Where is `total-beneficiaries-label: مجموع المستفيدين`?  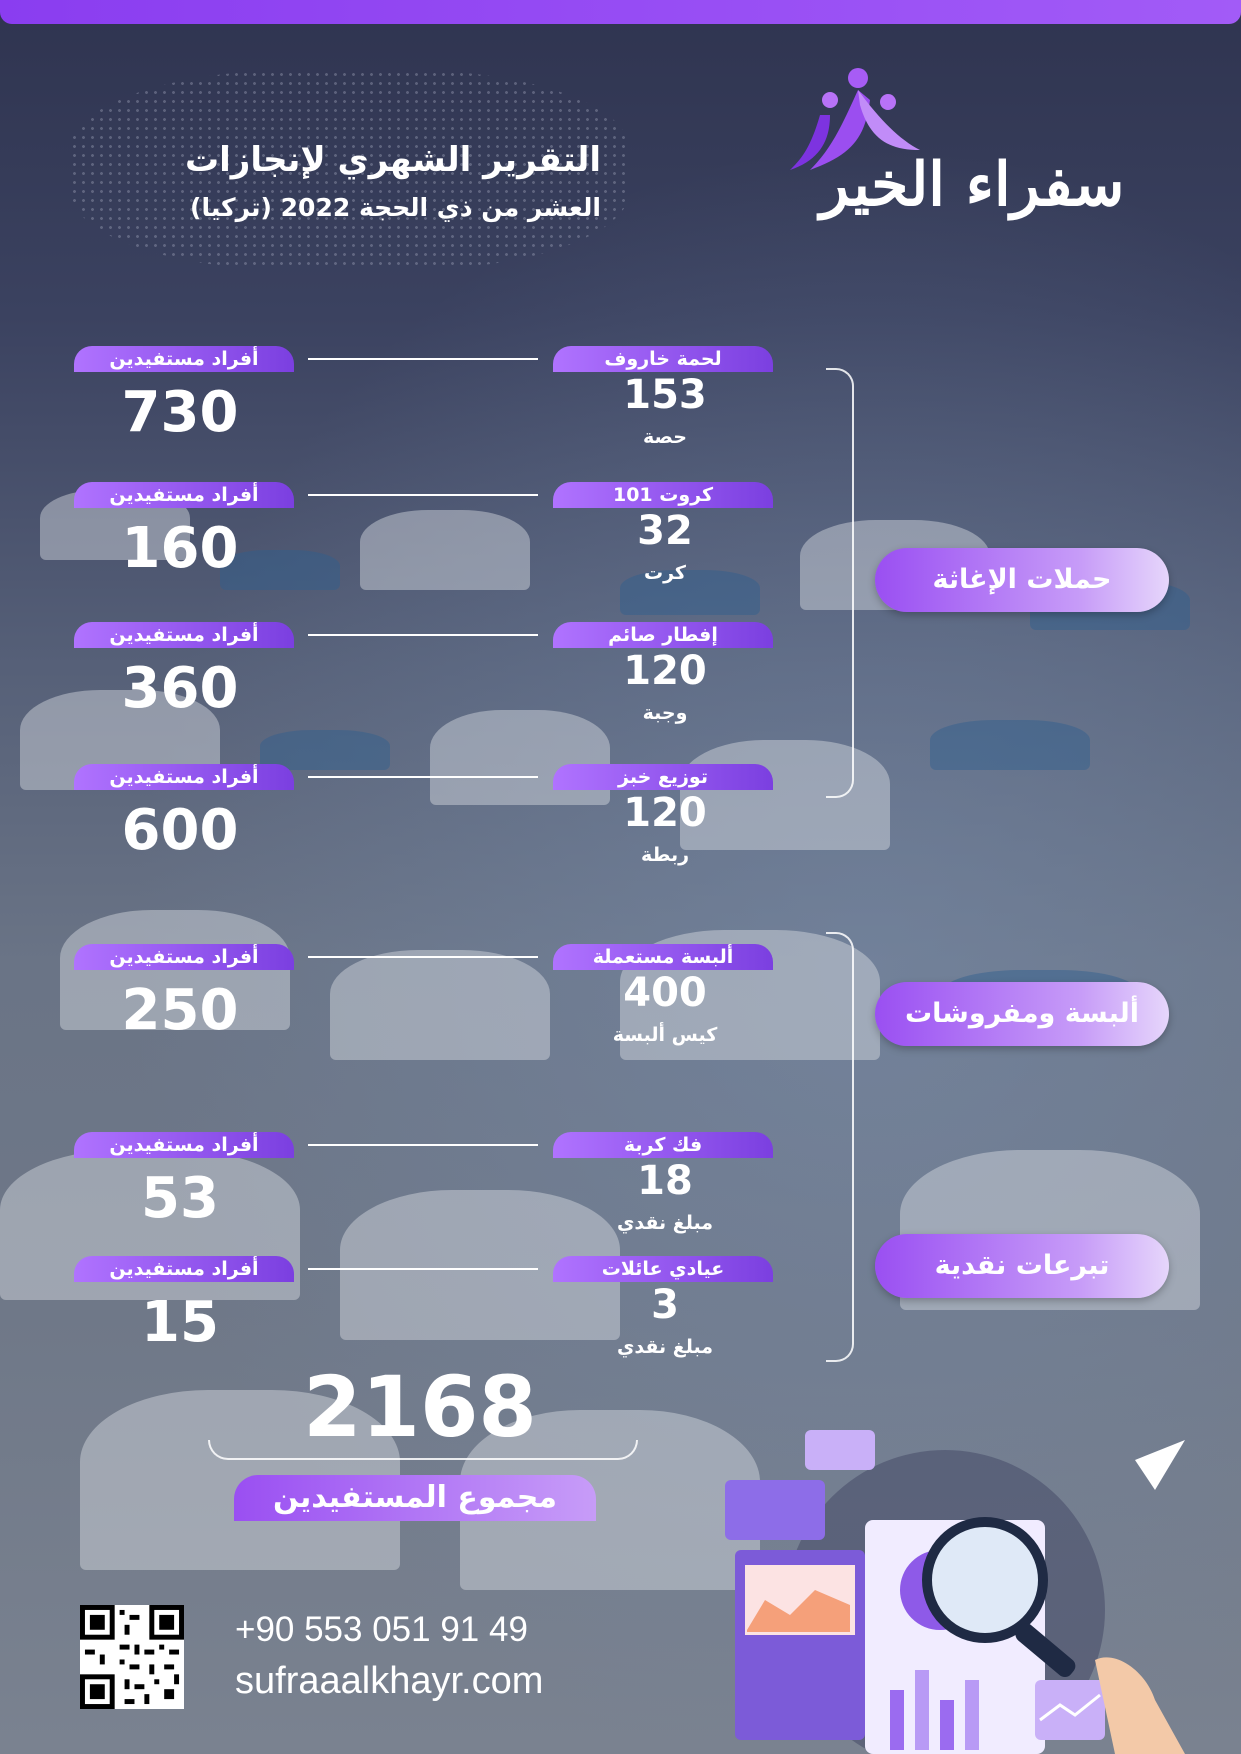 total-beneficiaries-label: مجموع المستفيدين is located at coordinates (415, 1498).